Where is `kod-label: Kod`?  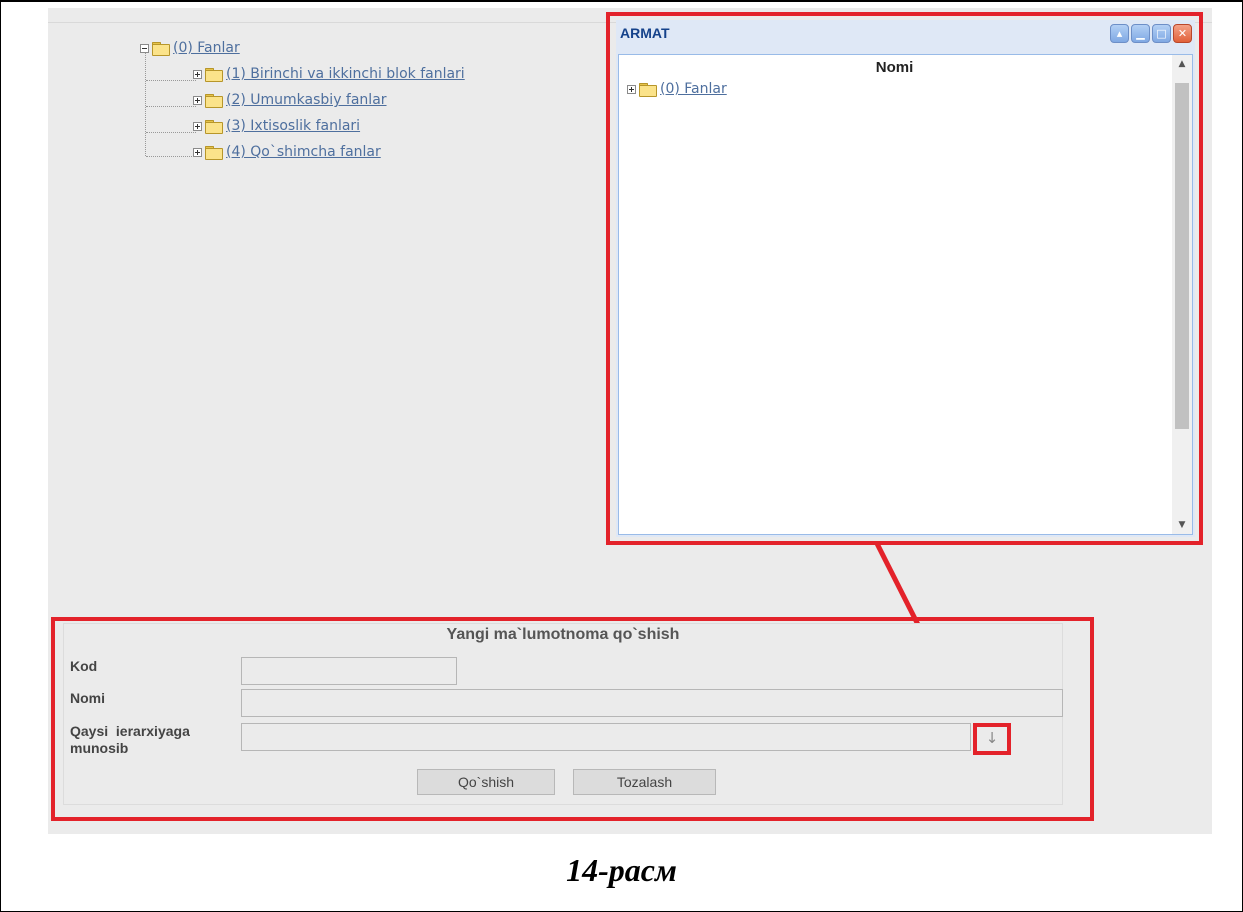
kod-label: Kod is located at coordinates (84, 666).